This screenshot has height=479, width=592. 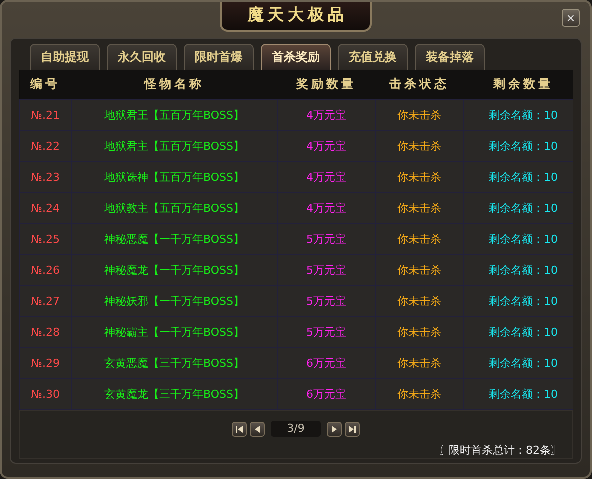 I want to click on table-cell: №.28, so click(x=46, y=332).